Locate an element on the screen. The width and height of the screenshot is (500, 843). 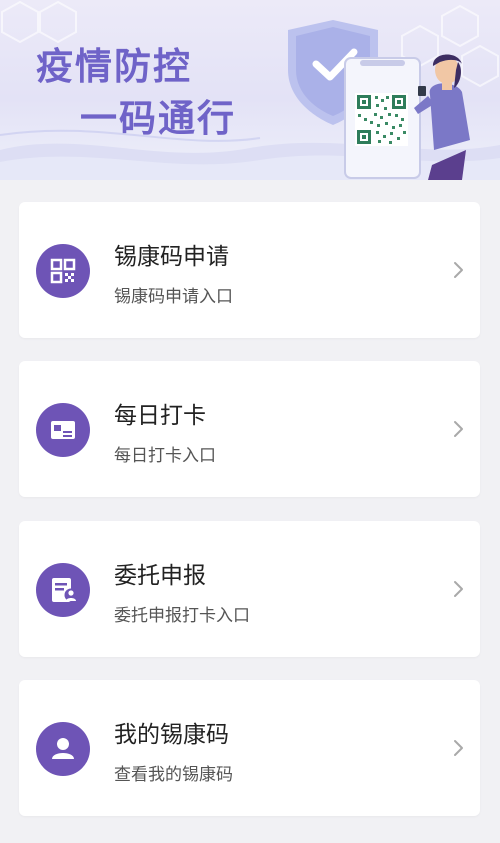
card-title: 委托申报 is located at coordinates (160, 576).